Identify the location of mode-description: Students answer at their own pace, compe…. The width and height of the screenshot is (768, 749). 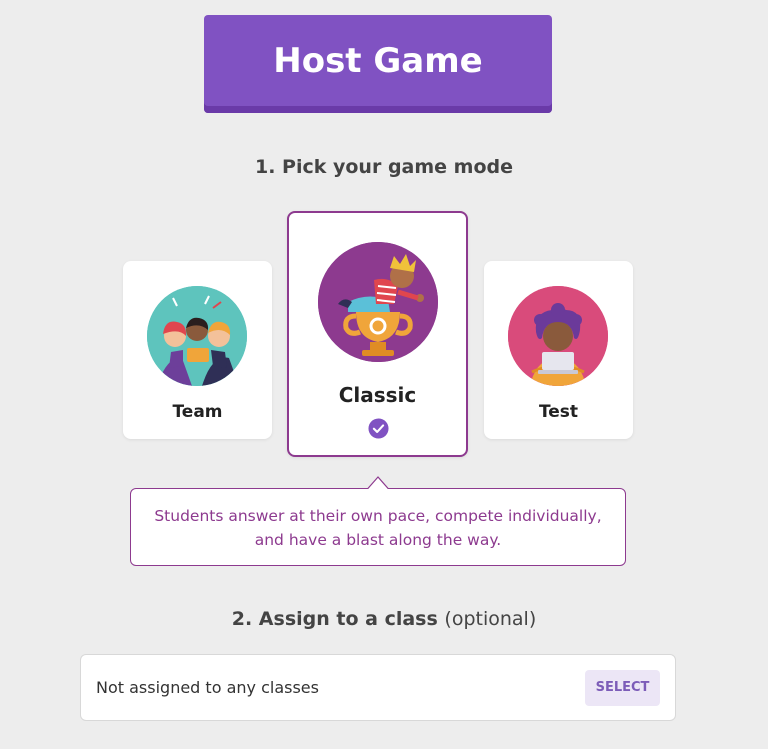
(378, 527).